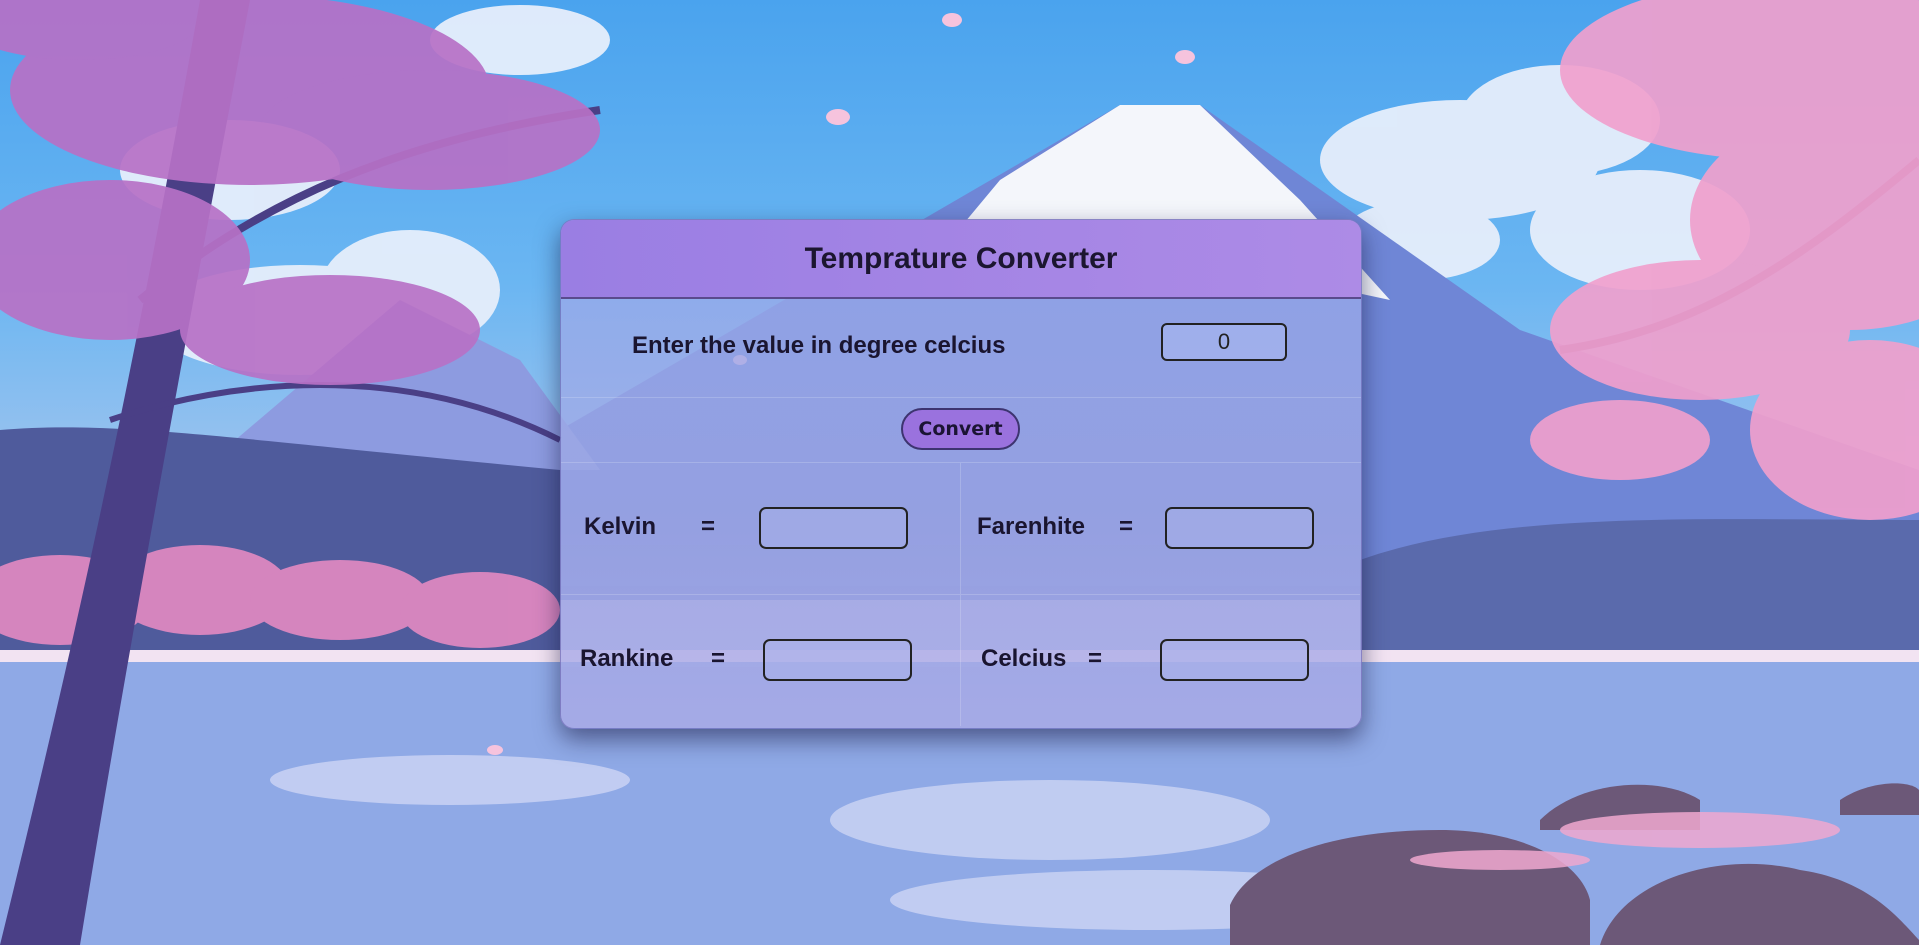 Image resolution: width=1919 pixels, height=945 pixels. Describe the element at coordinates (1234, 660) in the screenshot. I see `celcius-output-field` at that location.